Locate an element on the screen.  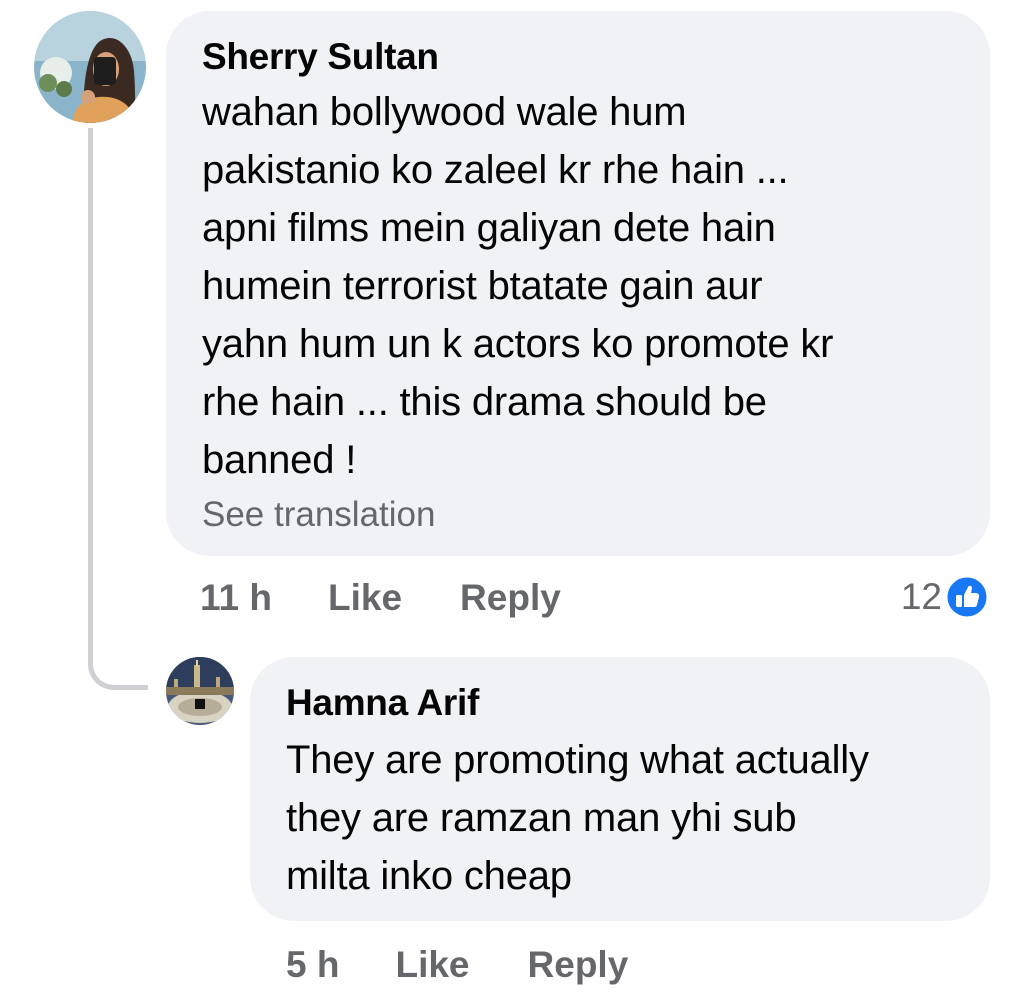
reply-timestamp: 5 h is located at coordinates (312, 965).